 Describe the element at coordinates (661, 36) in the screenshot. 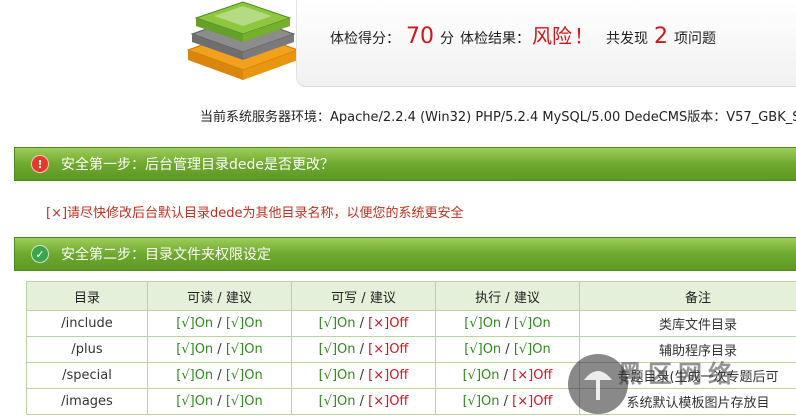

I see `found-count: 2` at that location.